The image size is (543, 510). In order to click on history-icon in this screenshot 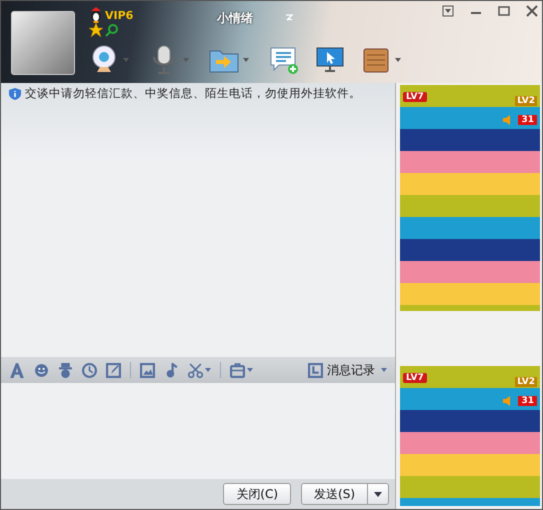, I will do `click(315, 370)`.